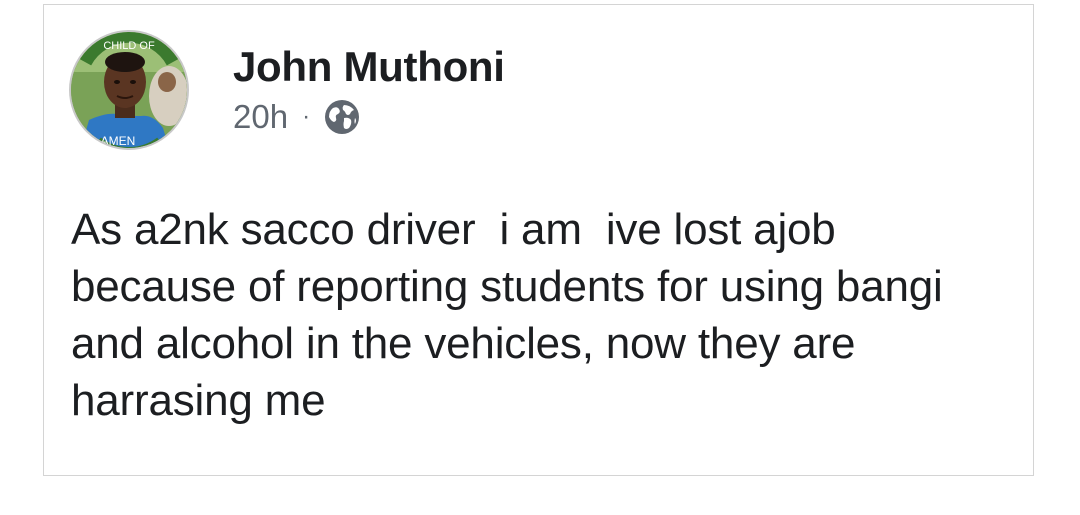 The image size is (1080, 515). I want to click on globe-icon, so click(342, 117).